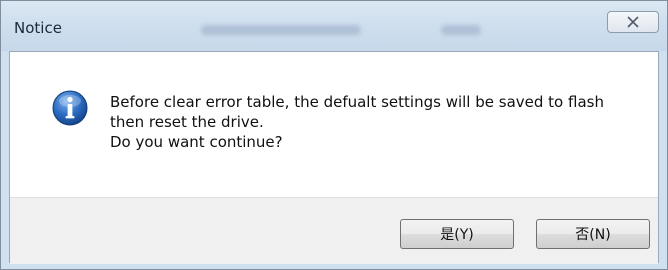  I want to click on no-button: 否(N), so click(593, 234).